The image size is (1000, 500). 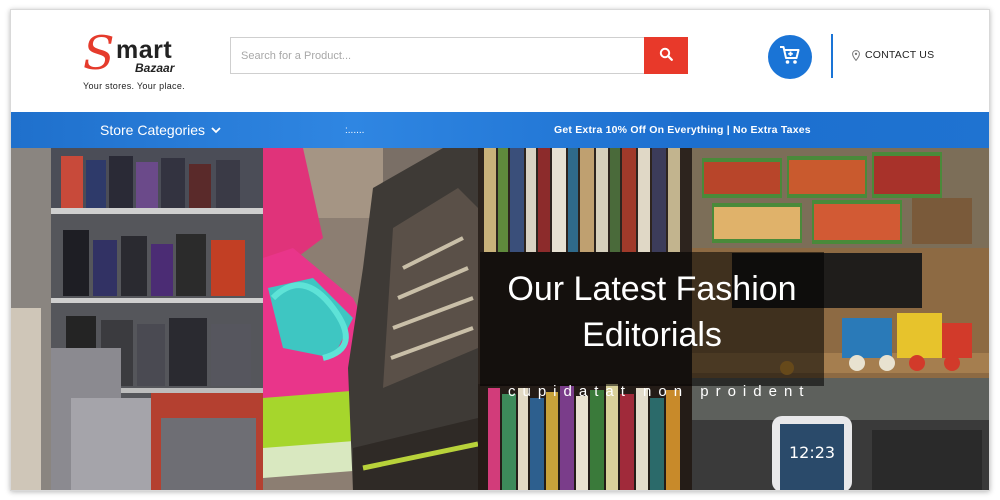 What do you see at coordinates (659, 391) in the screenshot?
I see `hero-subtitle: cupidatat non proident` at bounding box center [659, 391].